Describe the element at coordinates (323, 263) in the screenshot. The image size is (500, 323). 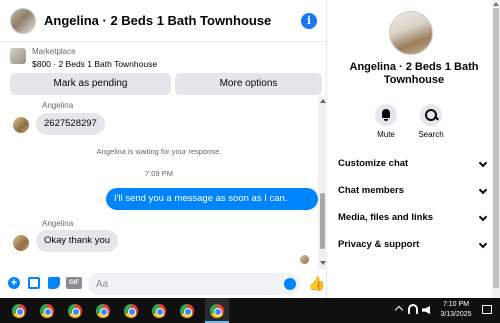
I see `scroll-down-icon` at that location.